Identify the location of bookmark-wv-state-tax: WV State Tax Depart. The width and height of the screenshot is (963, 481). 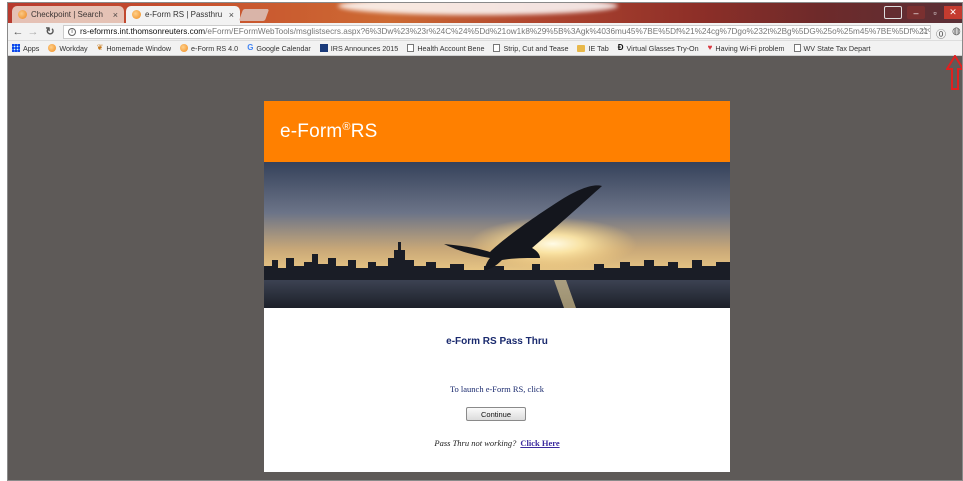
(832, 48).